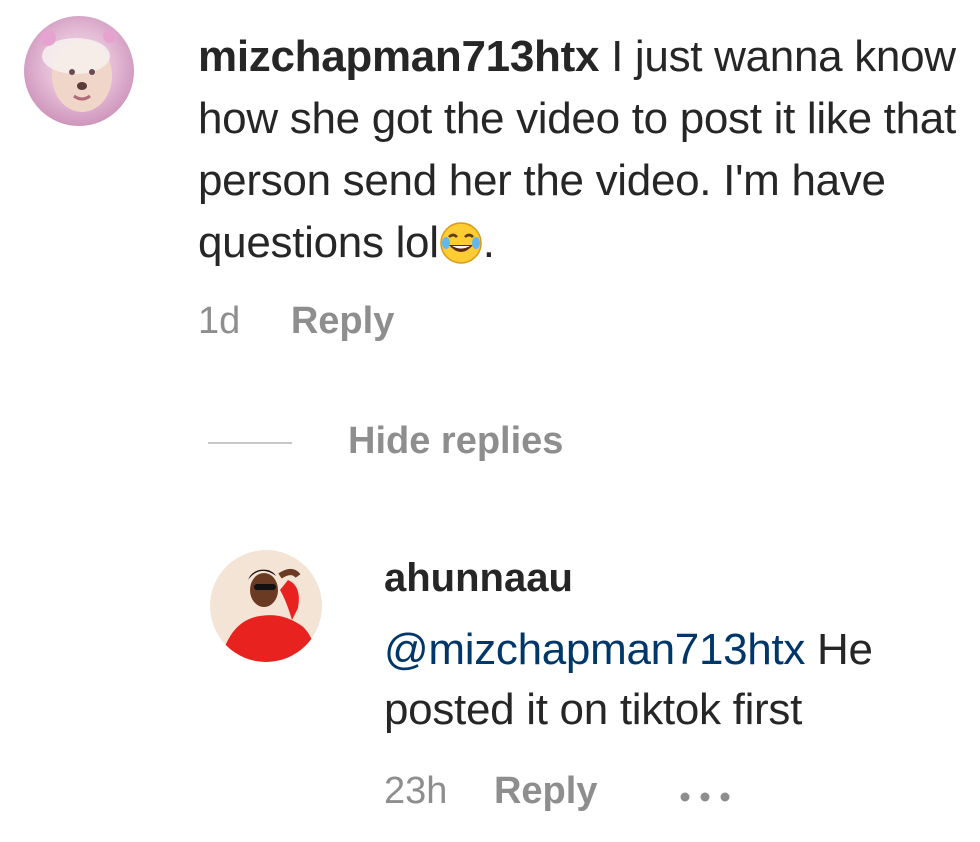 The height and width of the screenshot is (842, 980). Describe the element at coordinates (594, 649) in the screenshot. I see `reply-mention-link: @mizchapman713htx` at that location.